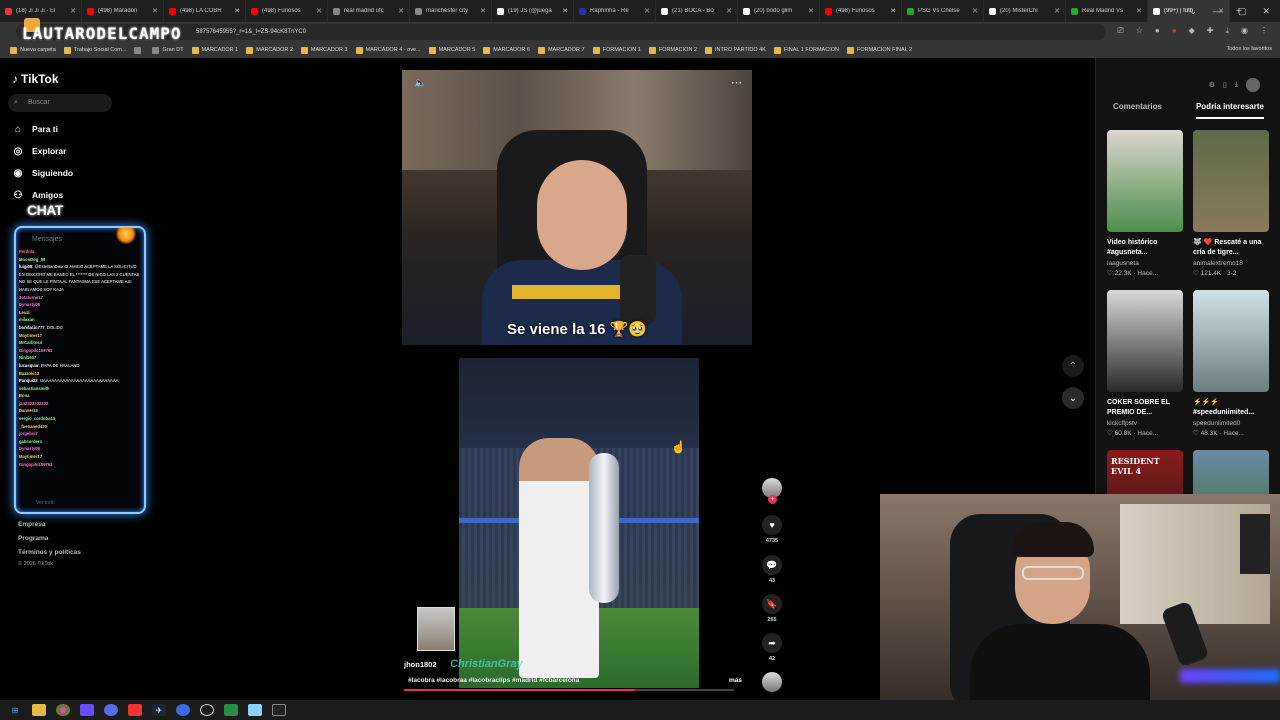 This screenshot has width=1280, height=720. What do you see at coordinates (772, 647) in the screenshot?
I see `share-button: ➦ 42` at bounding box center [772, 647].